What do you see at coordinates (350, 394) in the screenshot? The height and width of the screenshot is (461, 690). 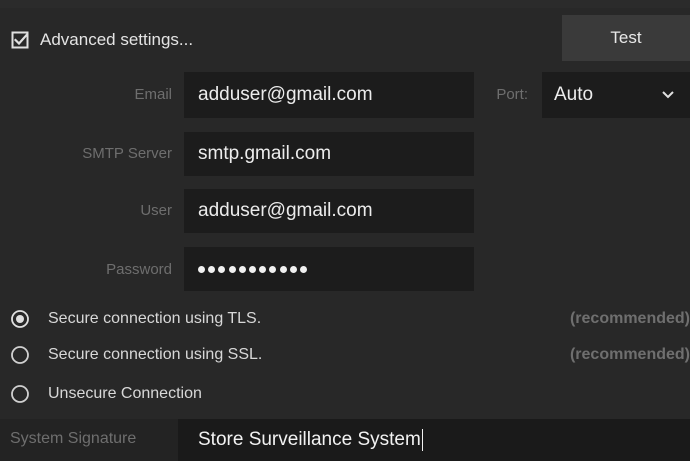 I see `radio-unsecure: Unsecure Connection` at bounding box center [350, 394].